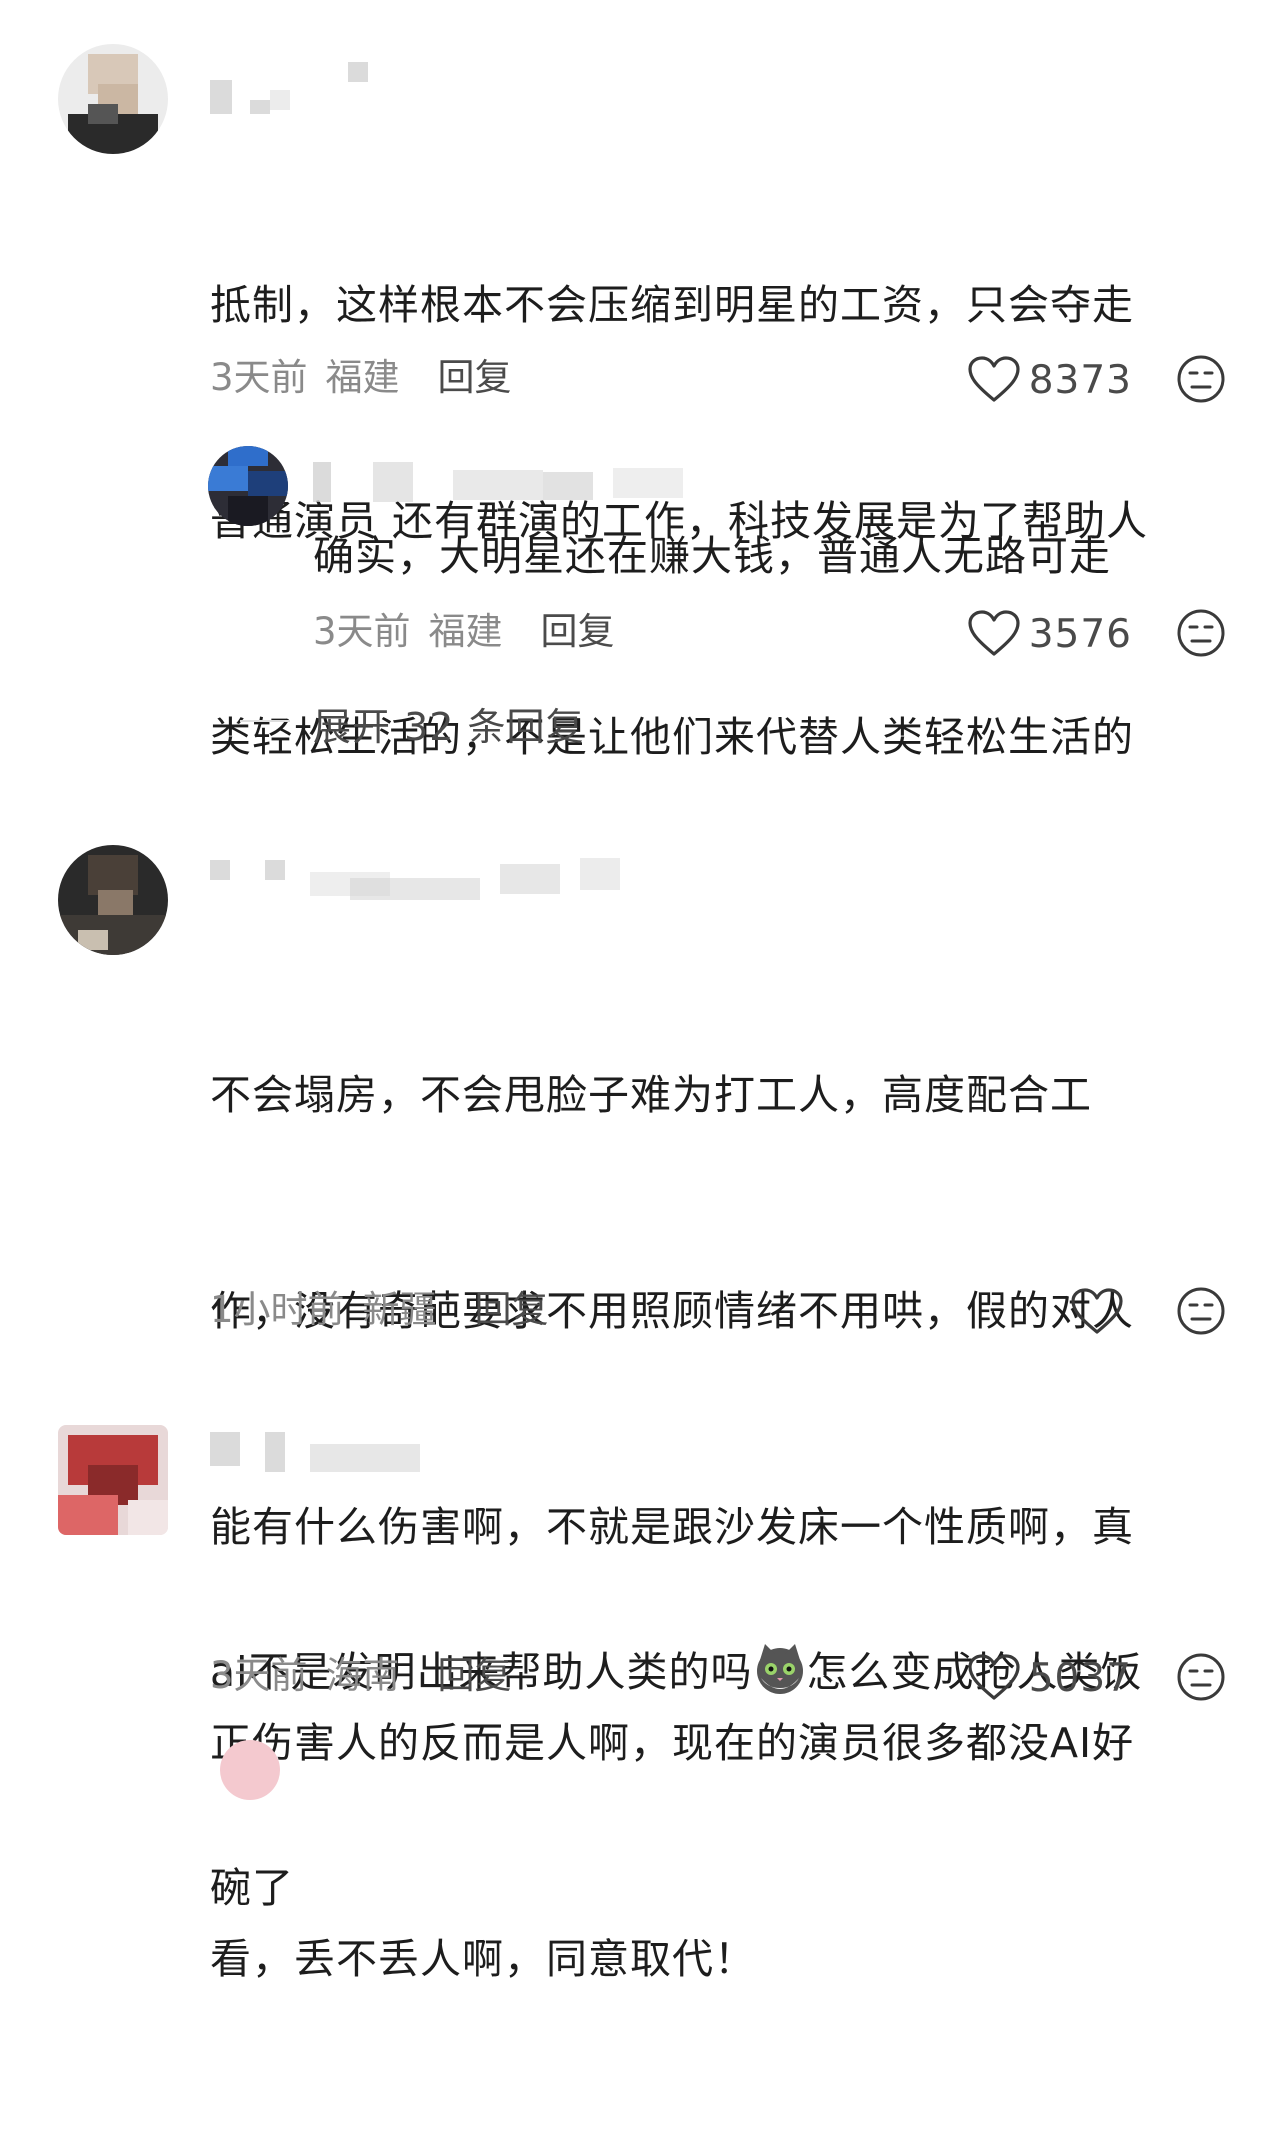  I want to click on like-button: 8373, so click(1049, 380).